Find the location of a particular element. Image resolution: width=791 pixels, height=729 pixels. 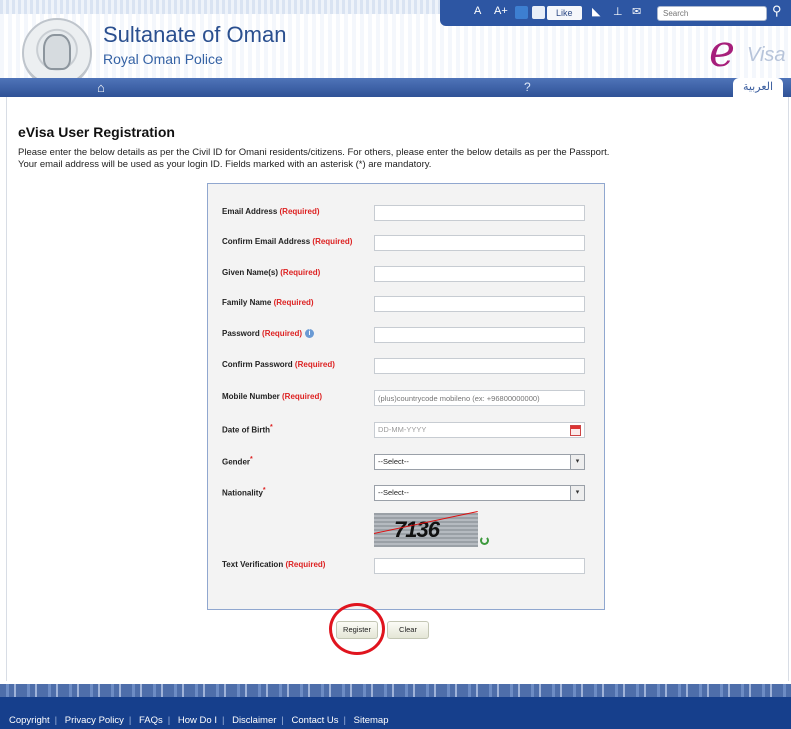

rss-icon: ◣ is located at coordinates (596, 11).